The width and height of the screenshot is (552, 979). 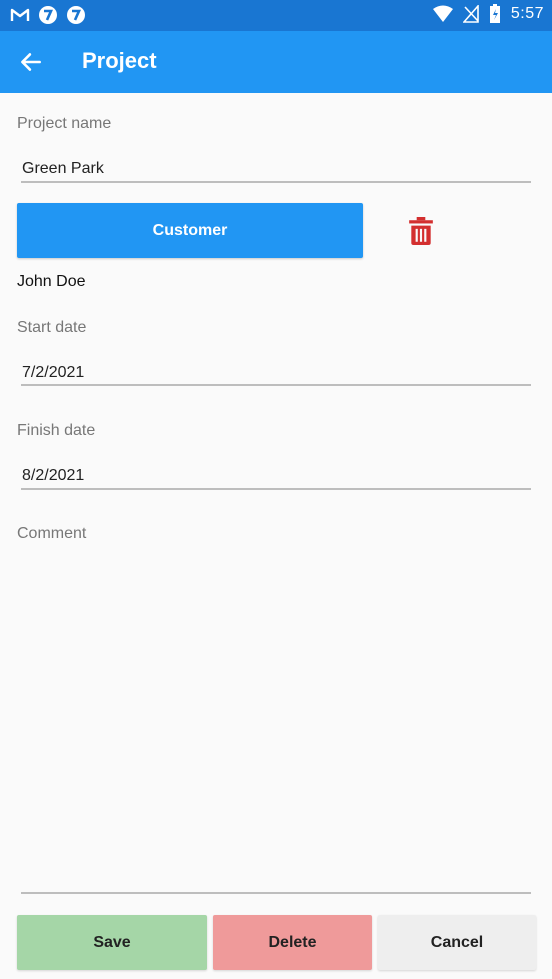 I want to click on wifi-icon, so click(x=442, y=13).